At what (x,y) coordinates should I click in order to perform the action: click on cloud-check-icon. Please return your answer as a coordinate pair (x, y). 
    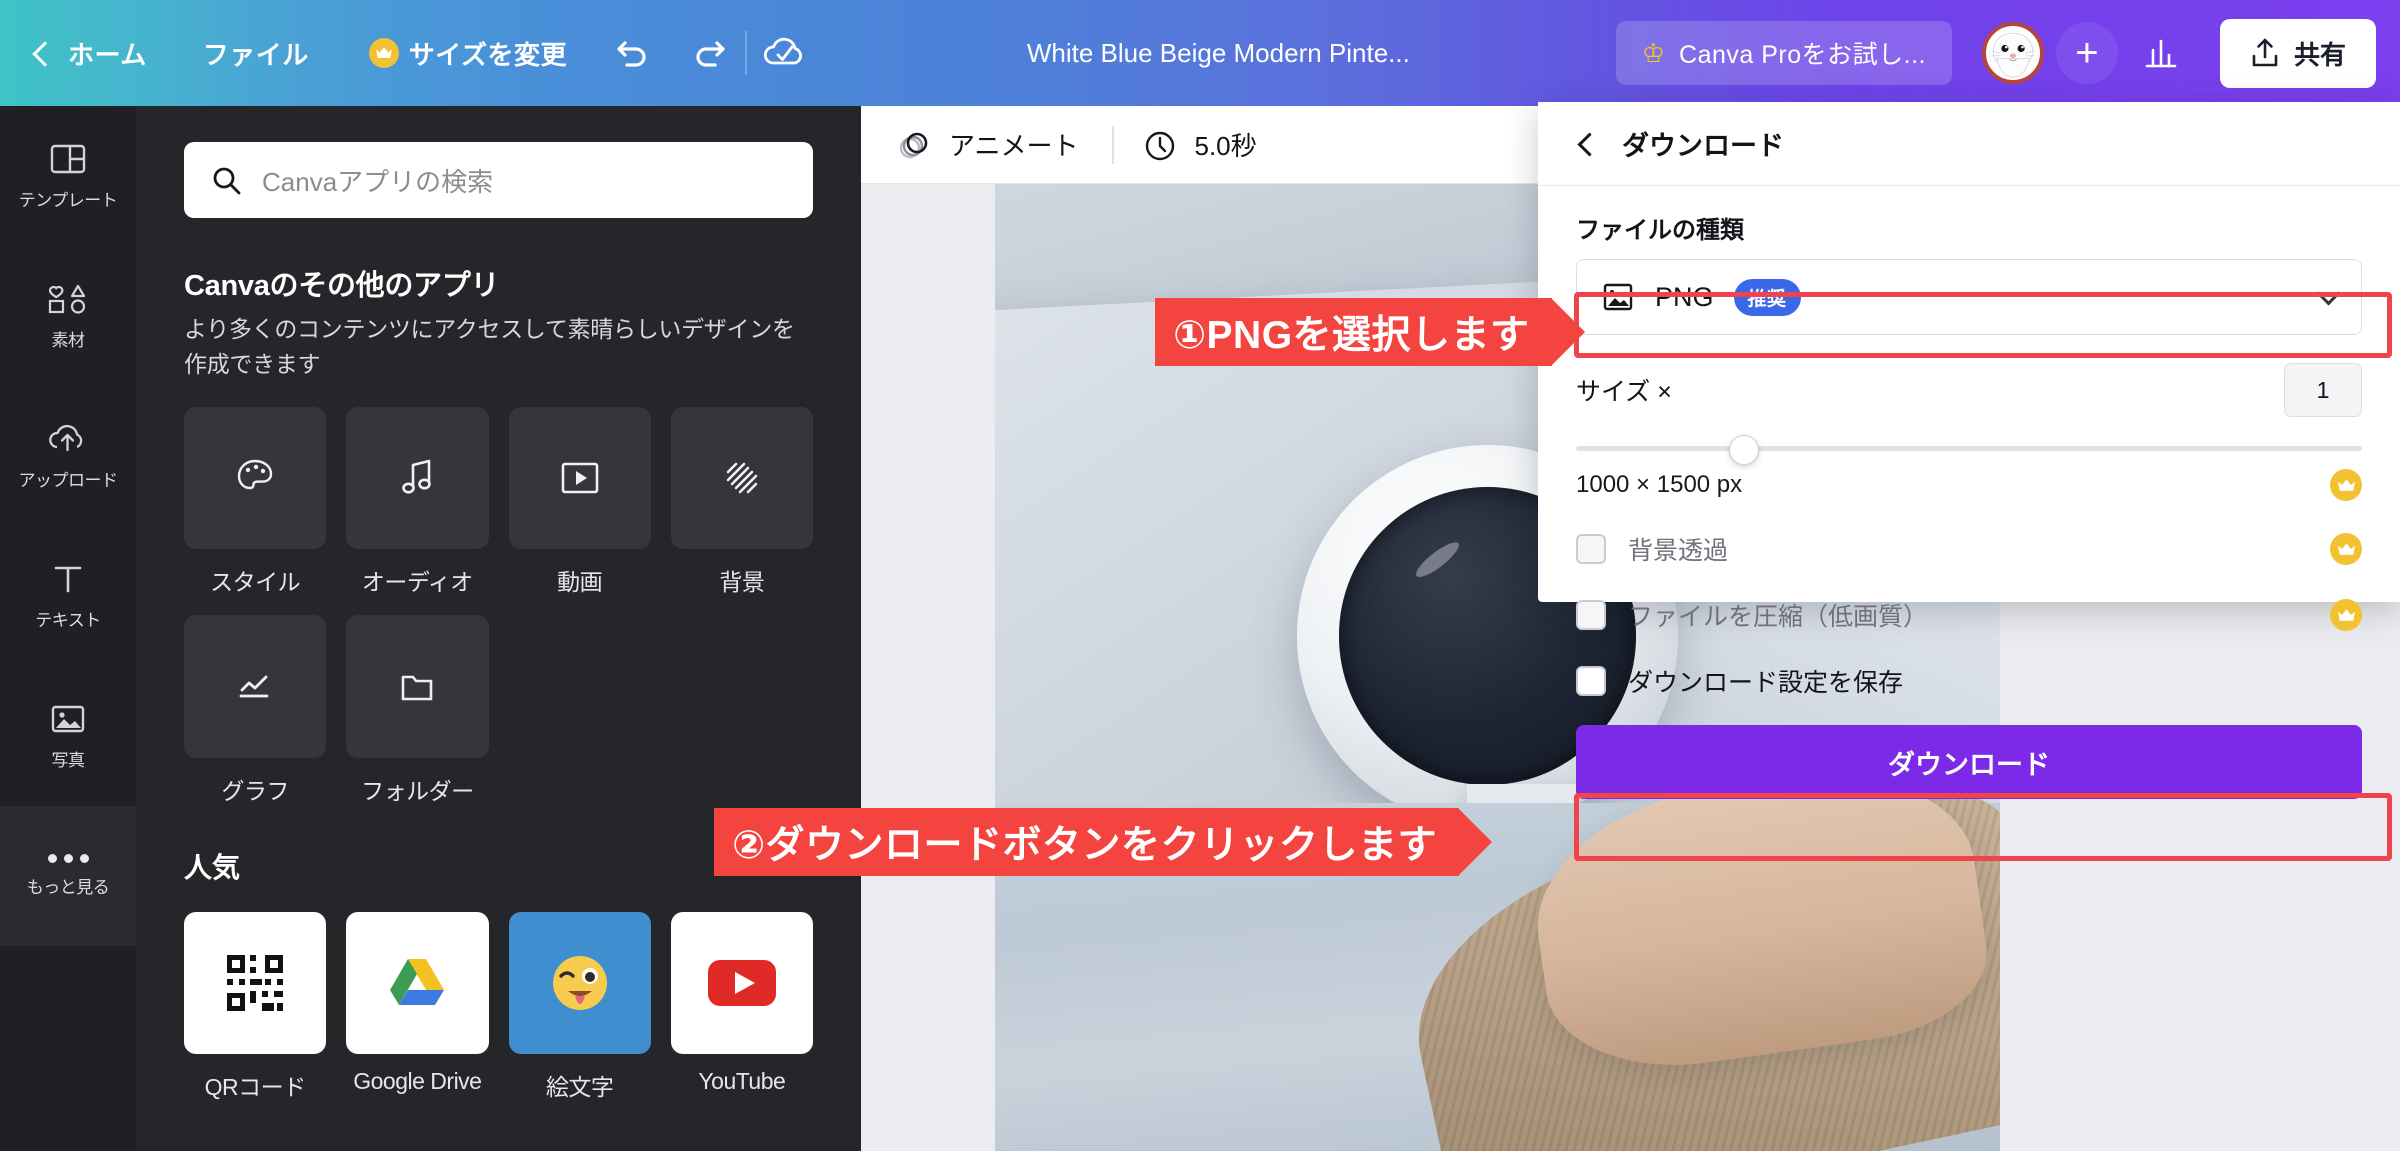
    Looking at the image, I should click on (782, 51).